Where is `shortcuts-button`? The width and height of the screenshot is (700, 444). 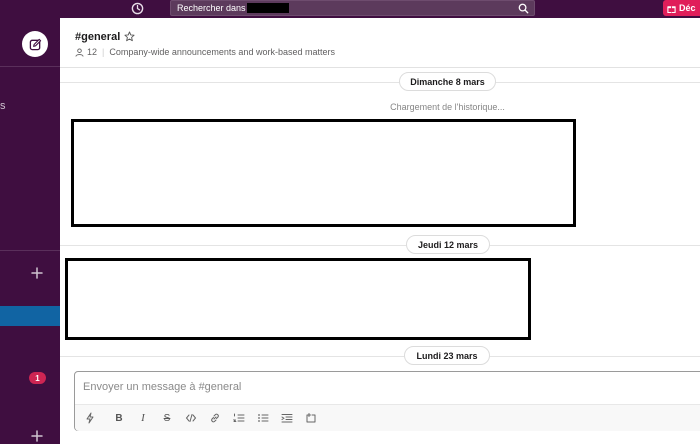
shortcuts-button is located at coordinates (90, 418).